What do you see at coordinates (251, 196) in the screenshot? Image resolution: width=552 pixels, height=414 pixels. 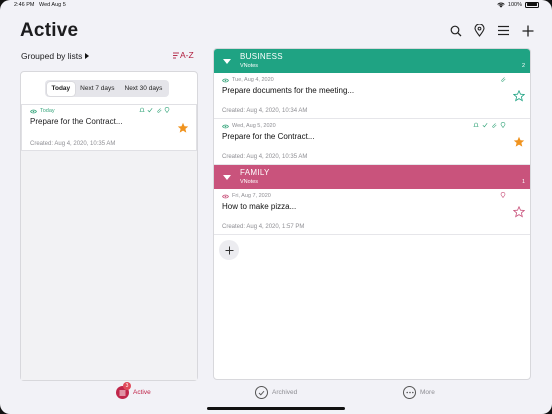 I see `note-date-text: Fri, Aug 7, 2020` at bounding box center [251, 196].